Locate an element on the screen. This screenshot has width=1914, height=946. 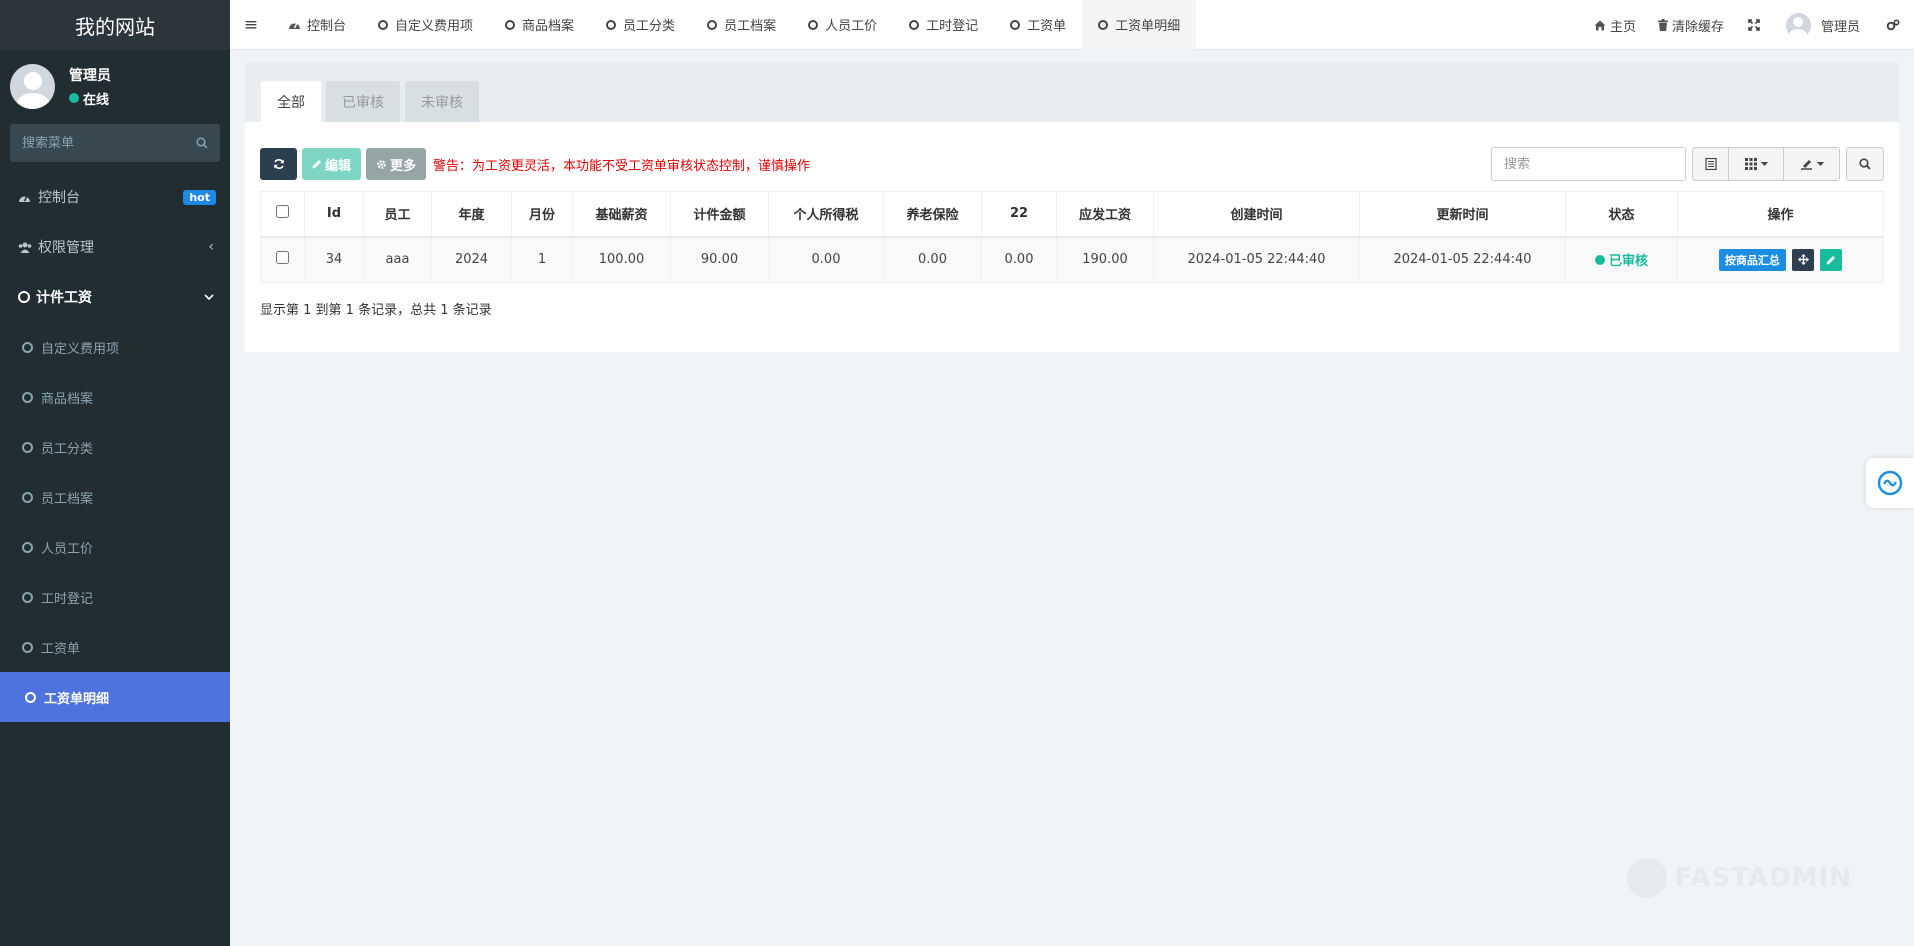
dashboard-icon is located at coordinates (294, 24).